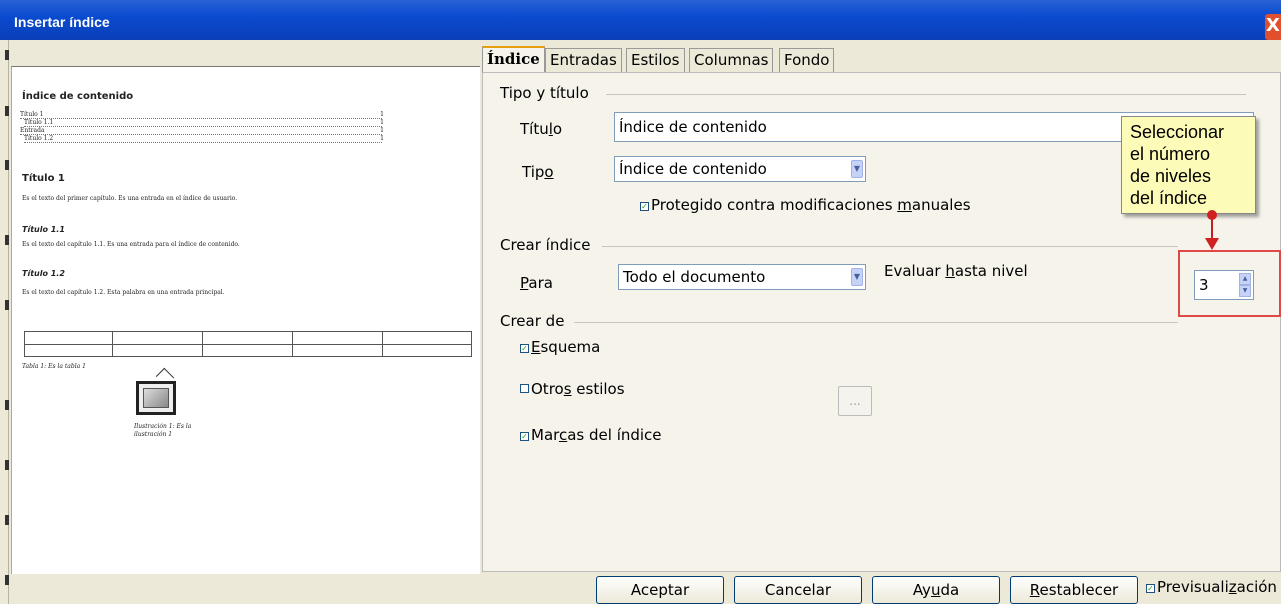 The height and width of the screenshot is (604, 1281). What do you see at coordinates (1177, 132) in the screenshot?
I see `callout-line: Seleccionar` at bounding box center [1177, 132].